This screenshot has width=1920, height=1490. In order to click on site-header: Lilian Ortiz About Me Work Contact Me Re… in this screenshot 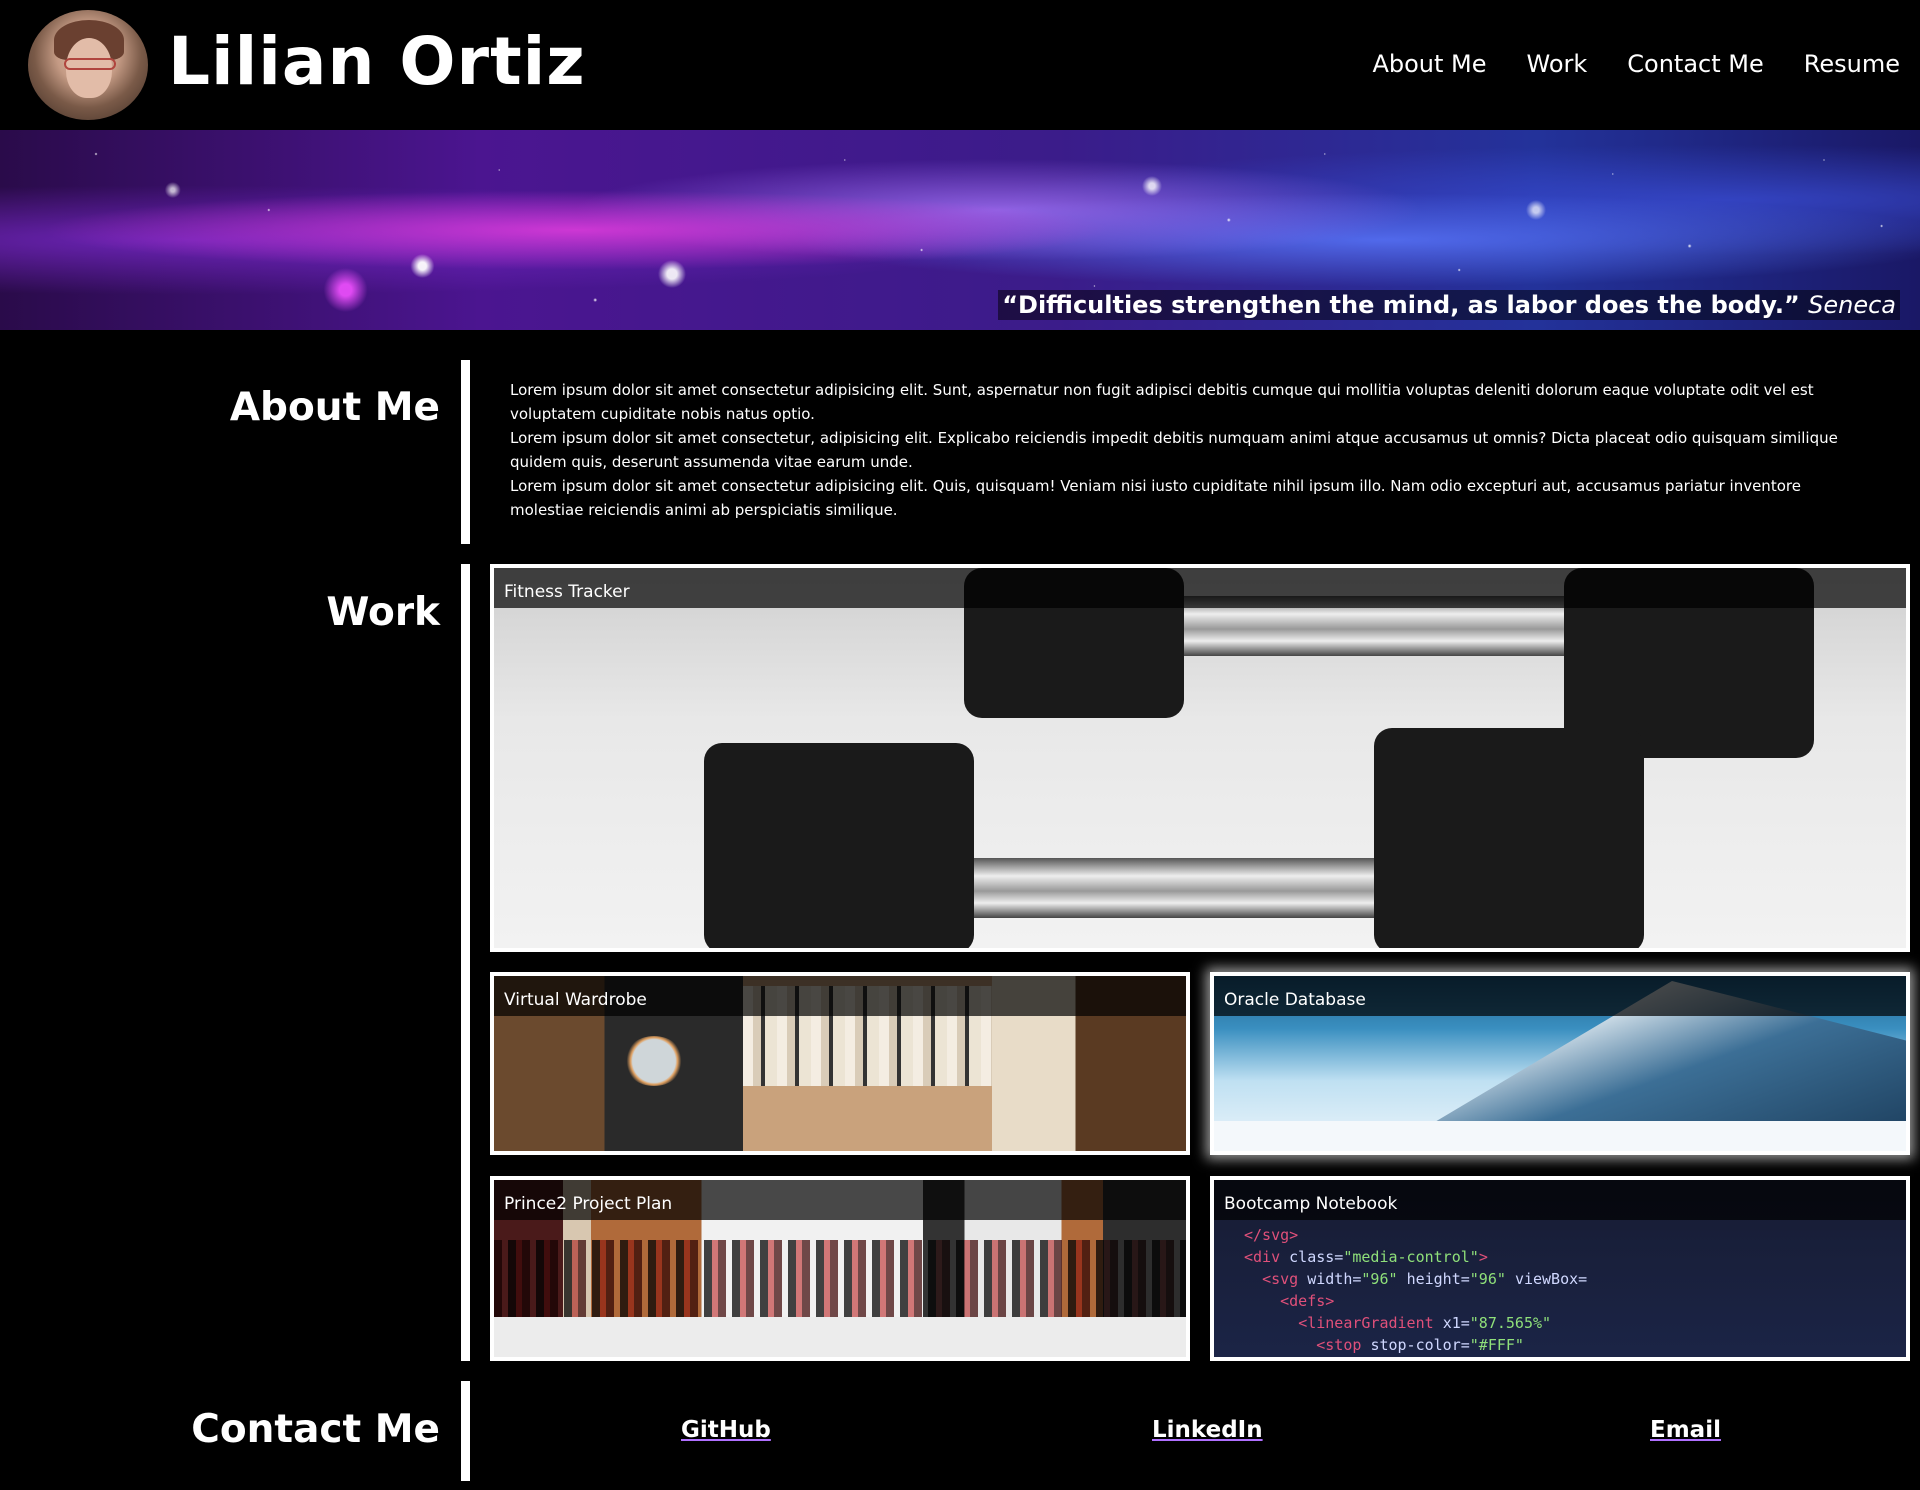, I will do `click(960, 65)`.